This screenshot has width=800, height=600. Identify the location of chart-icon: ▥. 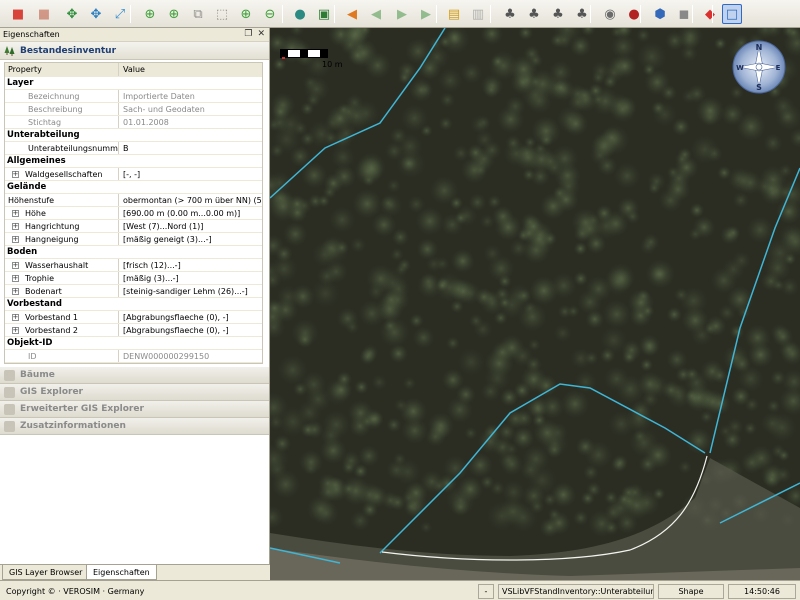
(478, 14).